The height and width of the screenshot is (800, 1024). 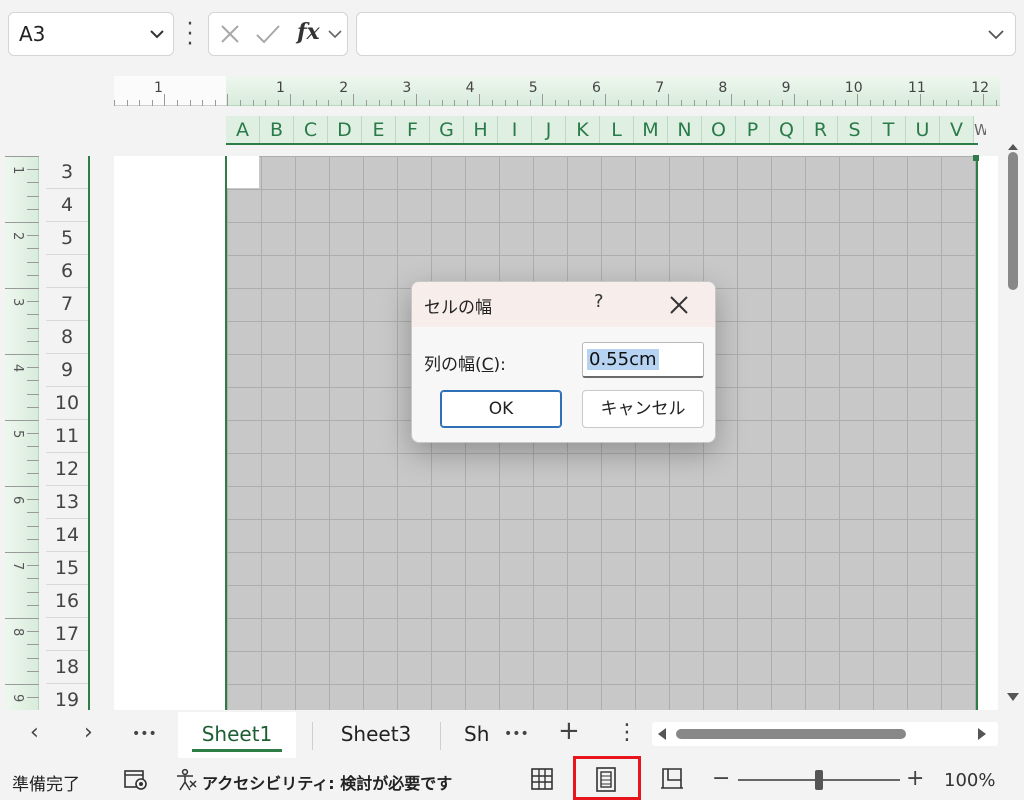 I want to click on add-sheet-button: +, so click(x=569, y=731).